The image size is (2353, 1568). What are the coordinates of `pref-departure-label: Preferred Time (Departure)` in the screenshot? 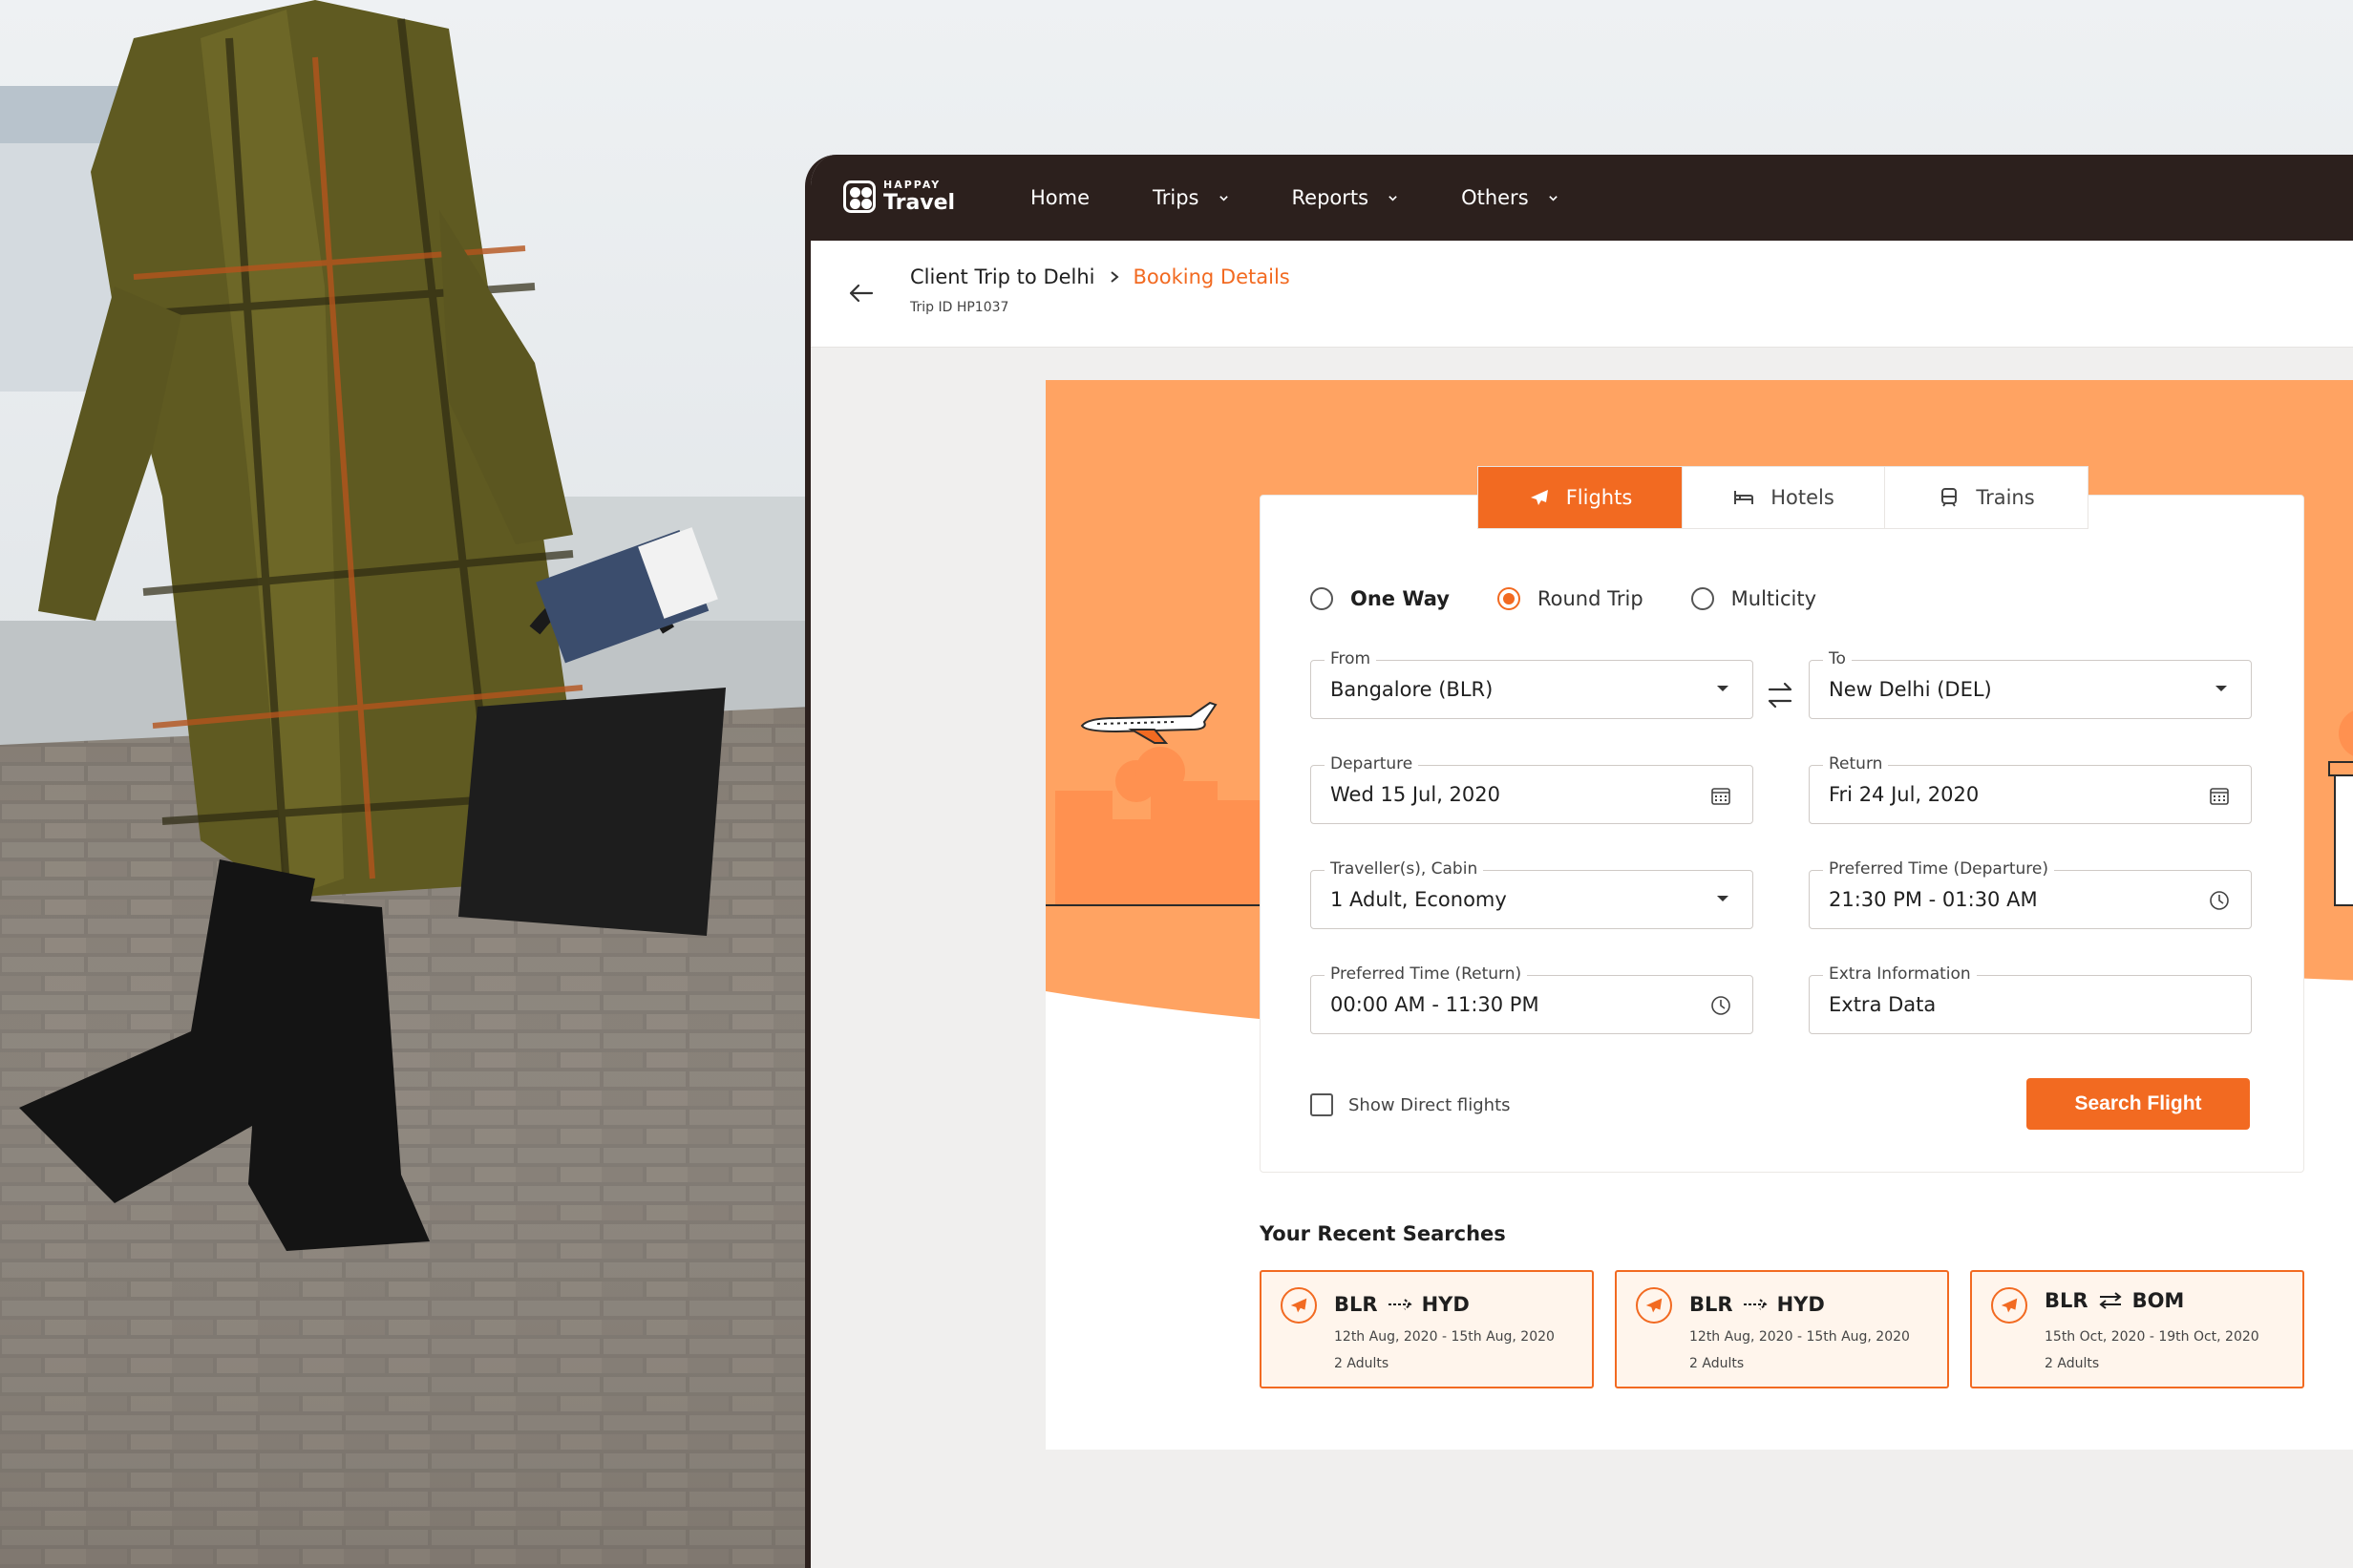 It's located at (1938, 869).